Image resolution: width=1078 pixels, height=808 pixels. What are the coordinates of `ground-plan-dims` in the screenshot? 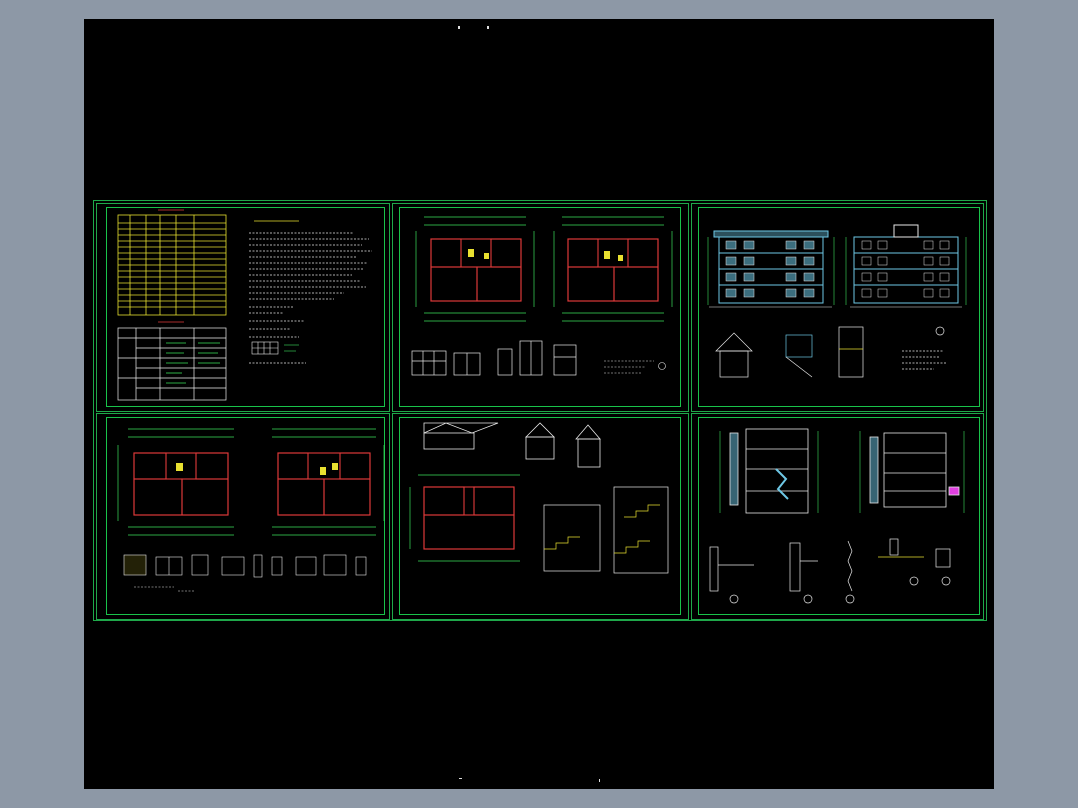 It's located at (464, 518).